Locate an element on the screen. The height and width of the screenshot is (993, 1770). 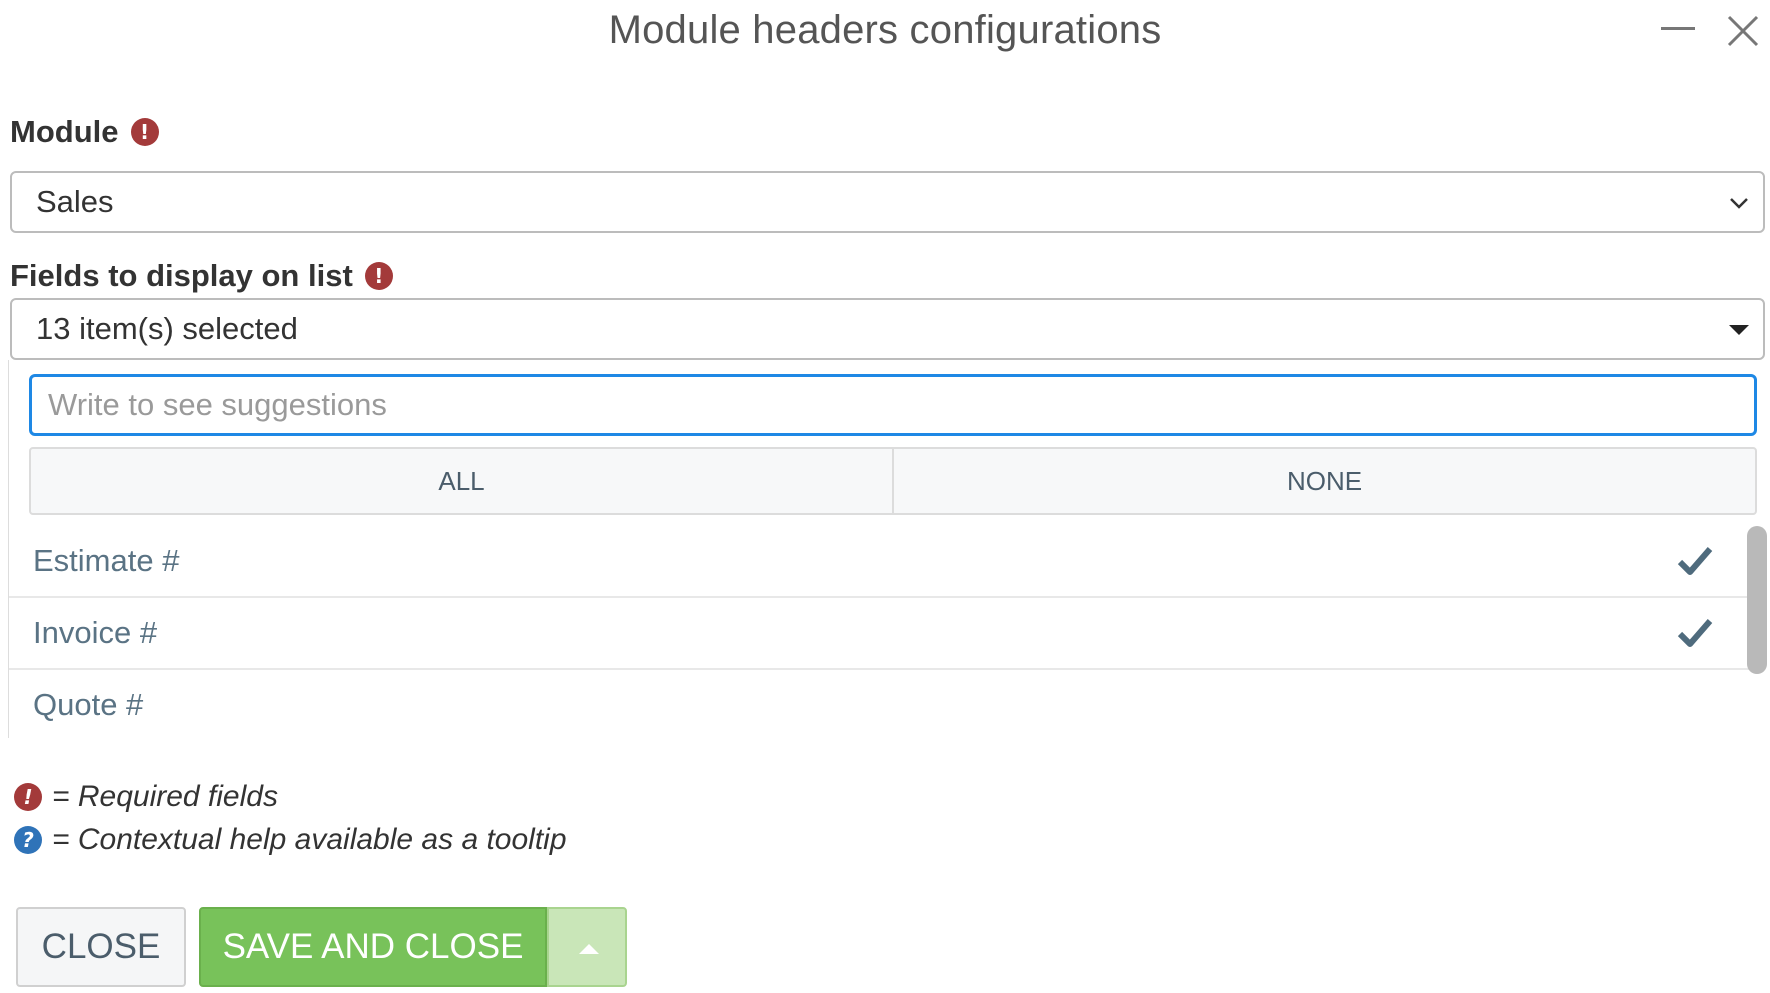
save-options-toggle is located at coordinates (587, 947).